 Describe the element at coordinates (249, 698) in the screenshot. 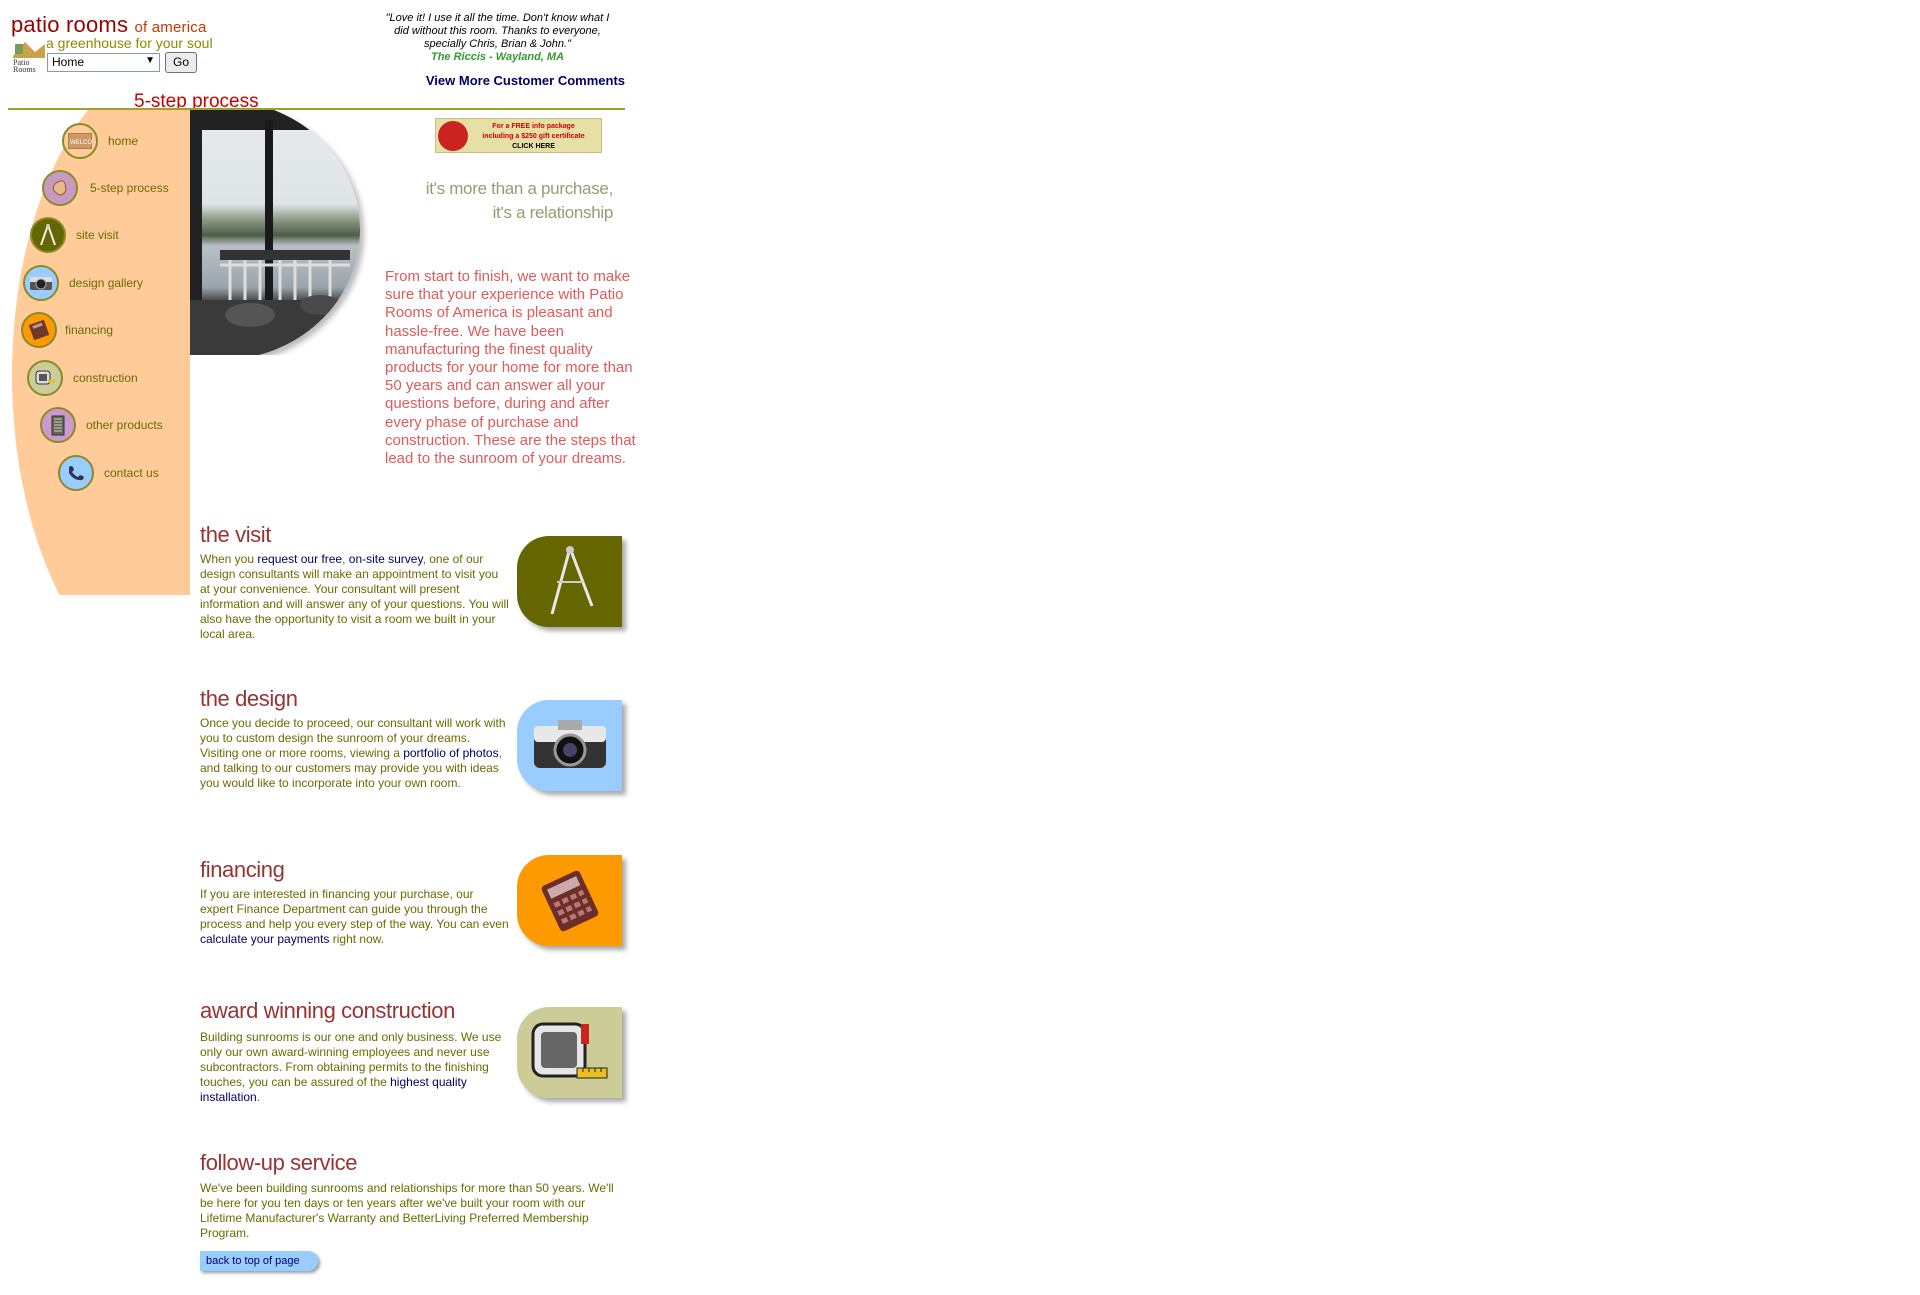

I see `section-title-design: the design` at that location.